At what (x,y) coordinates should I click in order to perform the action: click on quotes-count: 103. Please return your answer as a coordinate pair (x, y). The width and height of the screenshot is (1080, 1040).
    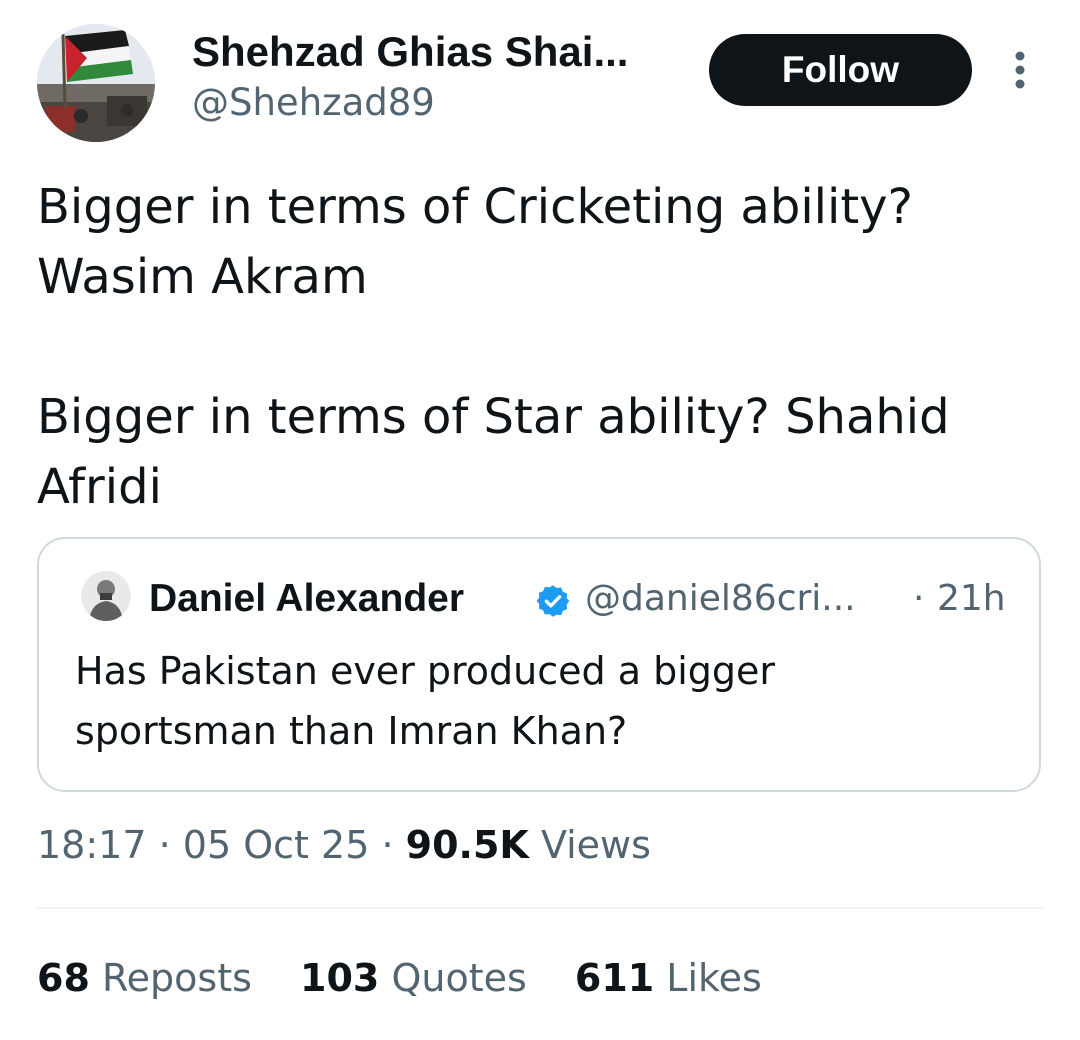
    Looking at the image, I should click on (340, 978).